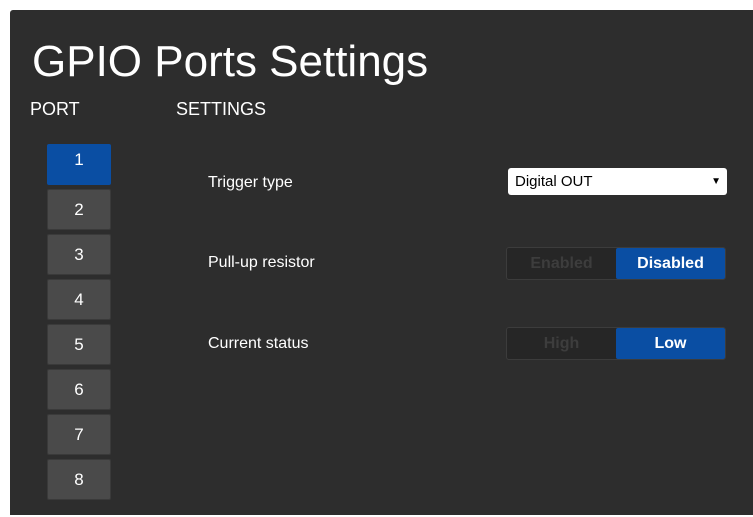 This screenshot has width=753, height=517. I want to click on port-button-3: 3, so click(79, 254).